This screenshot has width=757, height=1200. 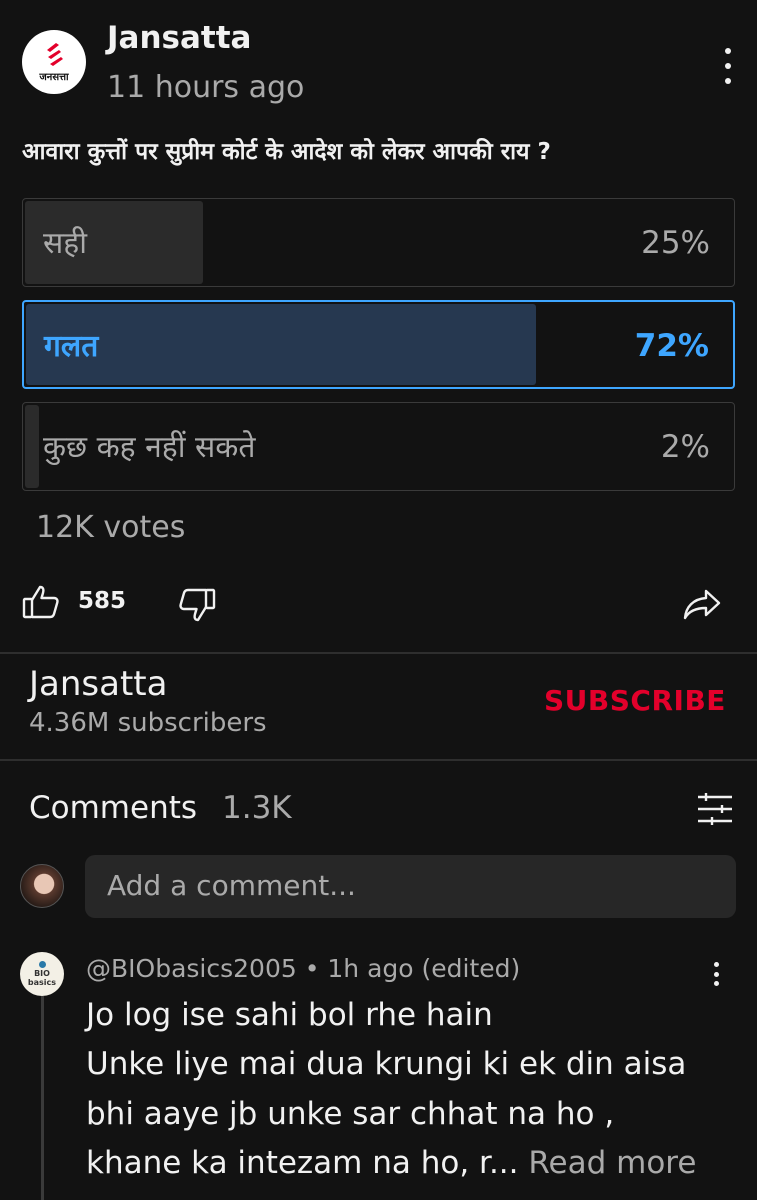 What do you see at coordinates (257, 808) in the screenshot?
I see `comments-count: 1.3K` at bounding box center [257, 808].